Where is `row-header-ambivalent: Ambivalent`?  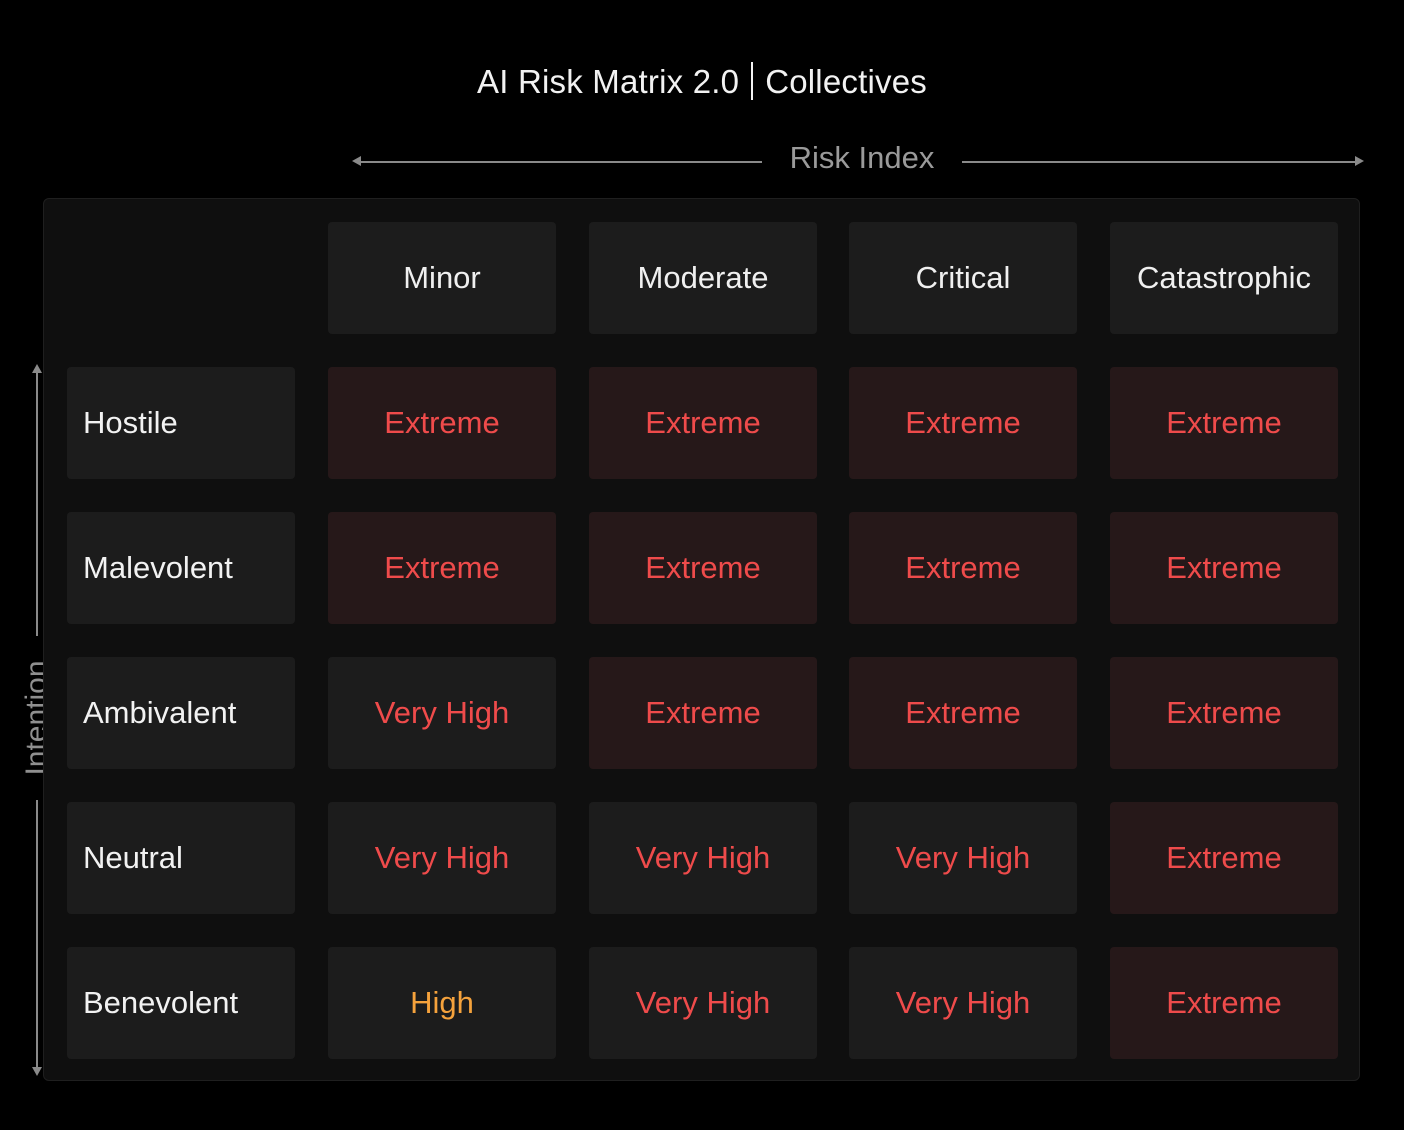 row-header-ambivalent: Ambivalent is located at coordinates (181, 713).